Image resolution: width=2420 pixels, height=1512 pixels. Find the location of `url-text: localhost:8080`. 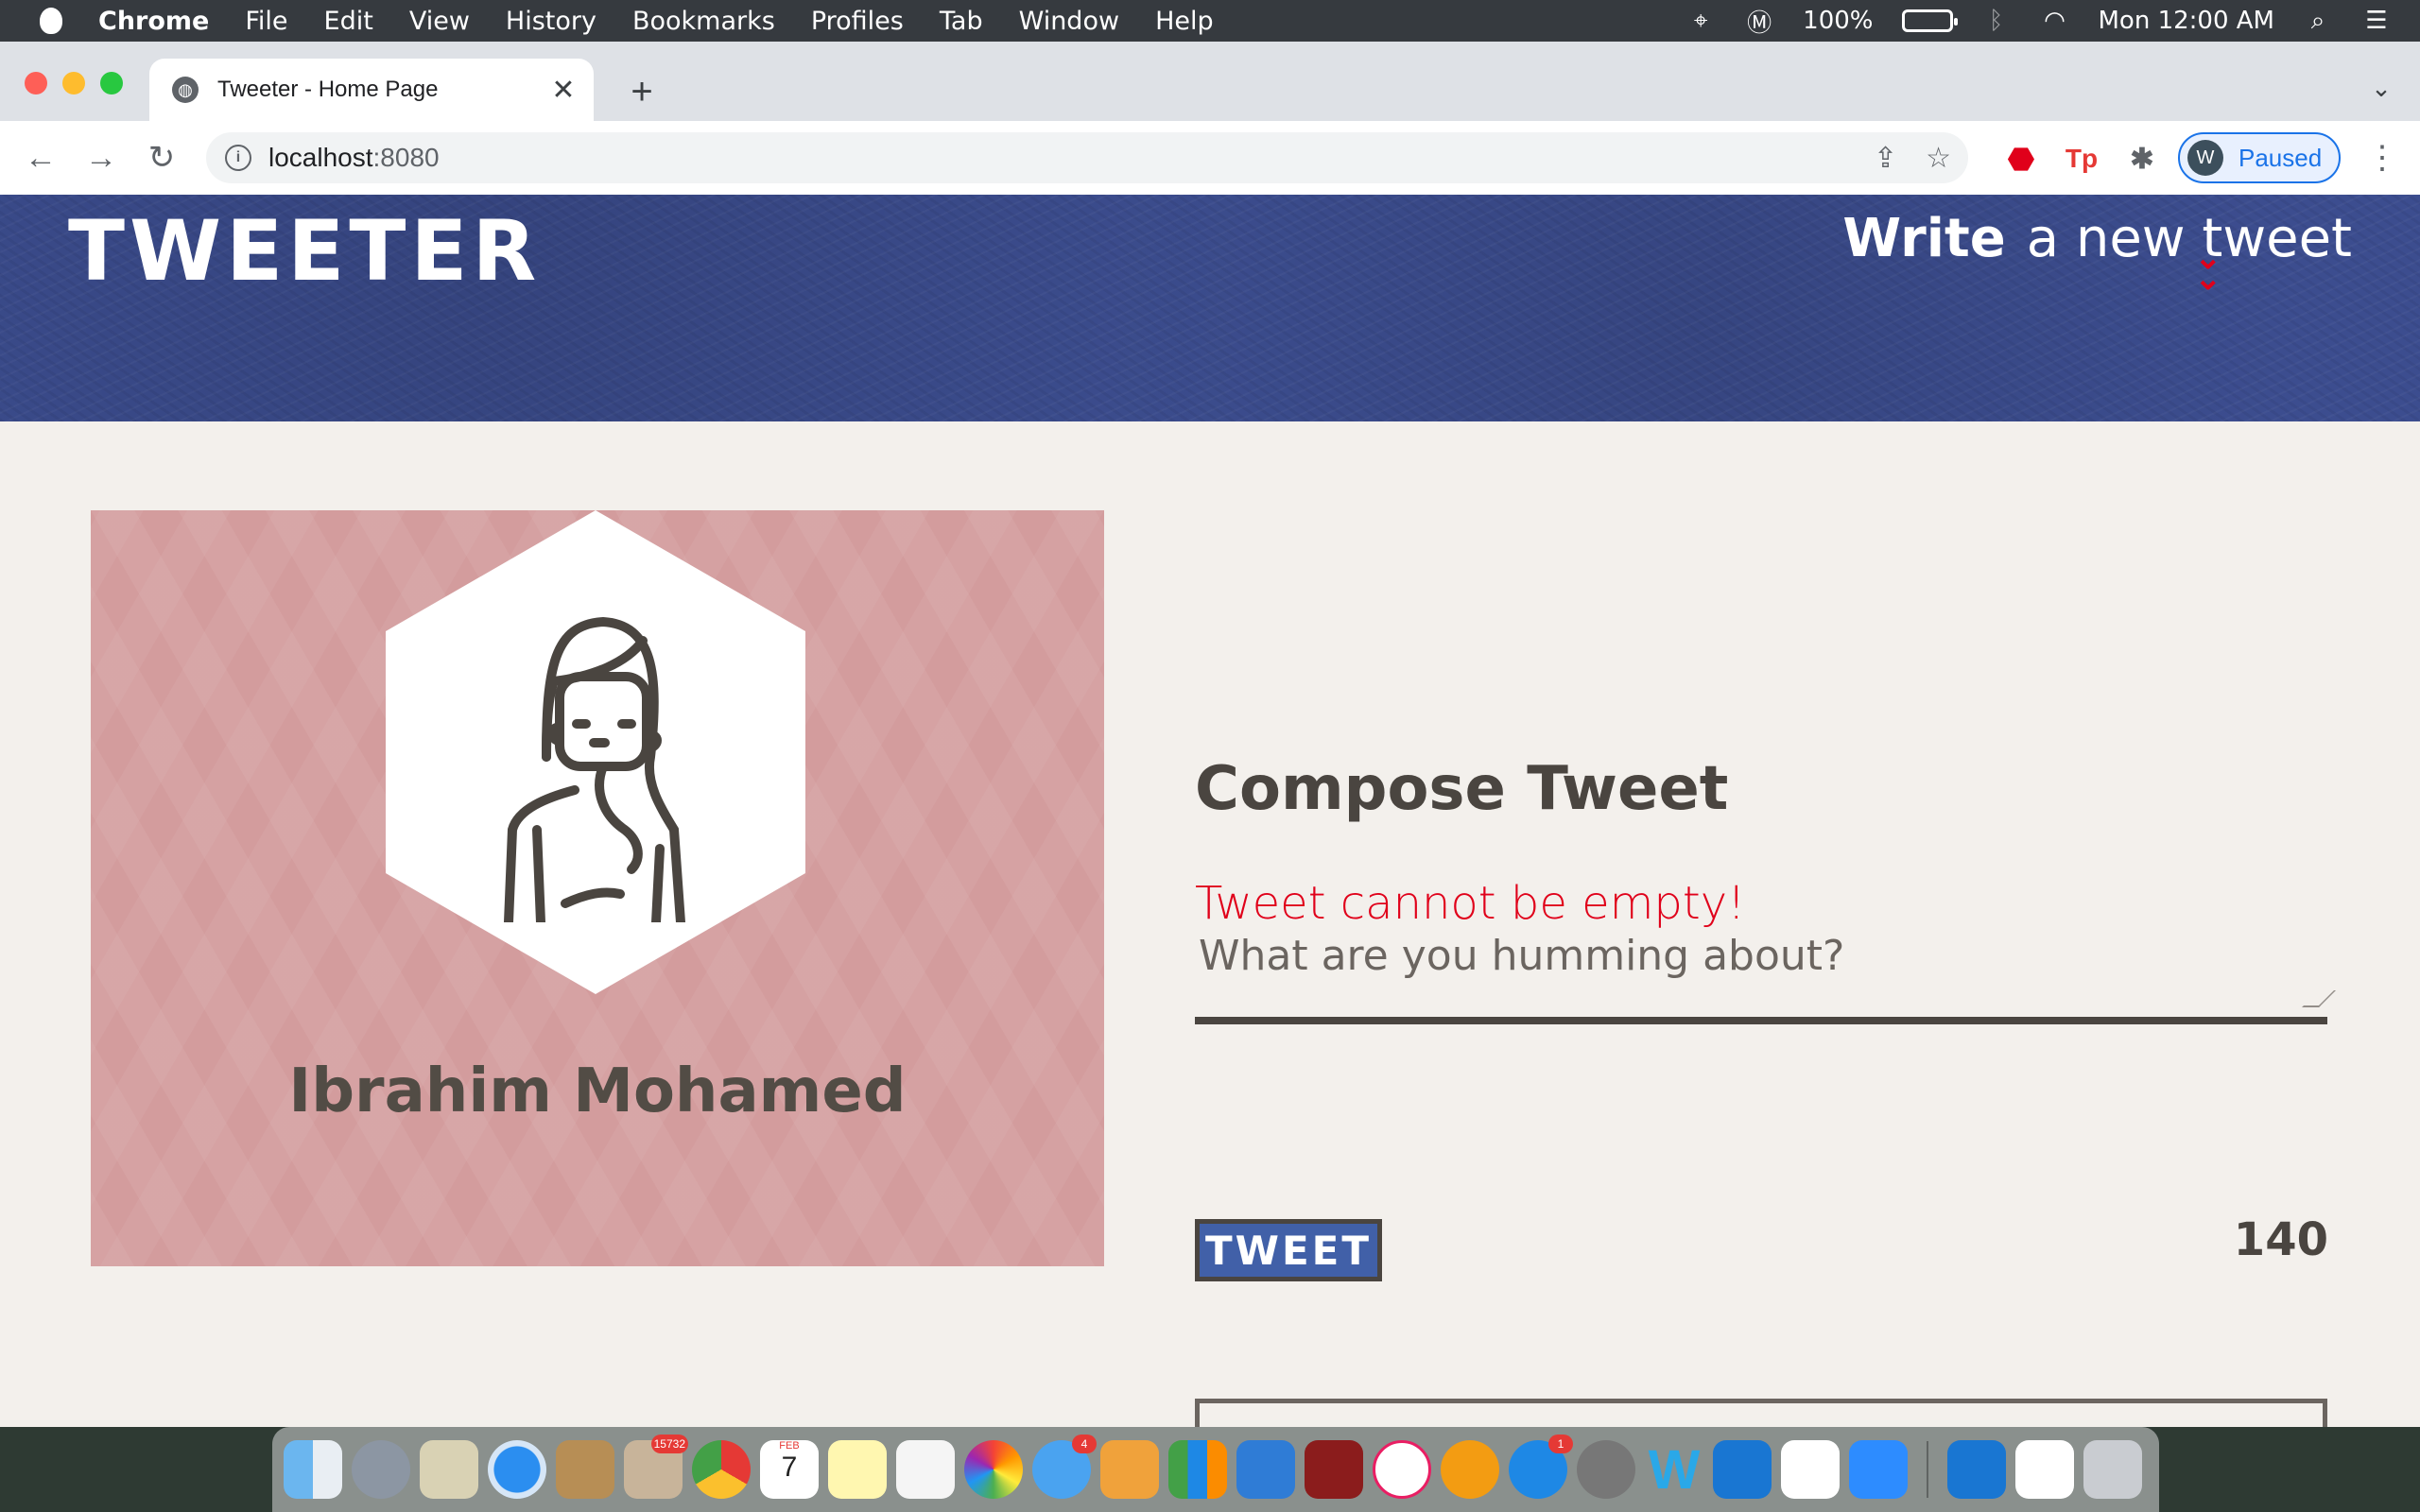

url-text: localhost:8080 is located at coordinates (354, 158).